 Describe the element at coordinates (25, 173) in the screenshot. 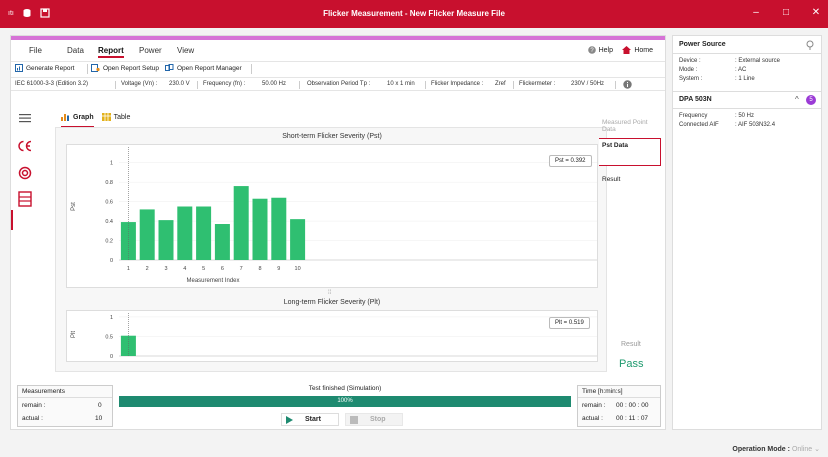

I see `target-mode-button` at that location.